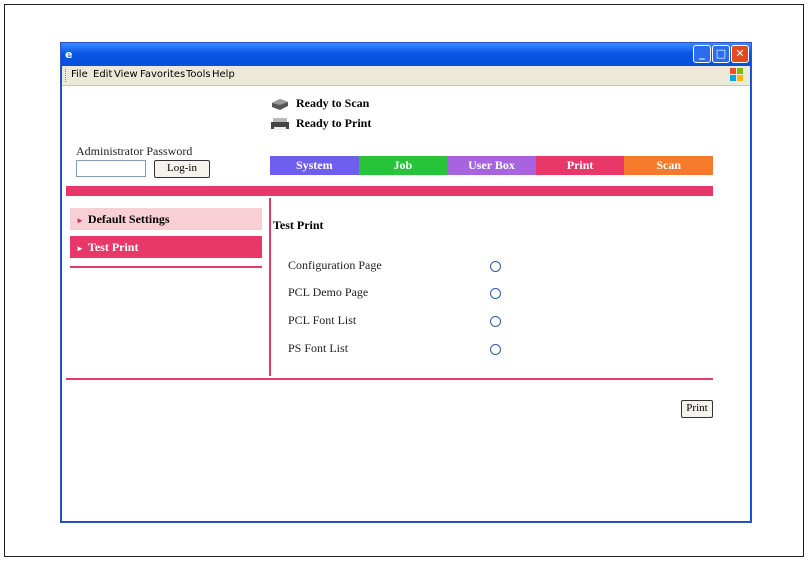 The image size is (808, 561). Describe the element at coordinates (270, 287) in the screenshot. I see `panel-divider` at that location.